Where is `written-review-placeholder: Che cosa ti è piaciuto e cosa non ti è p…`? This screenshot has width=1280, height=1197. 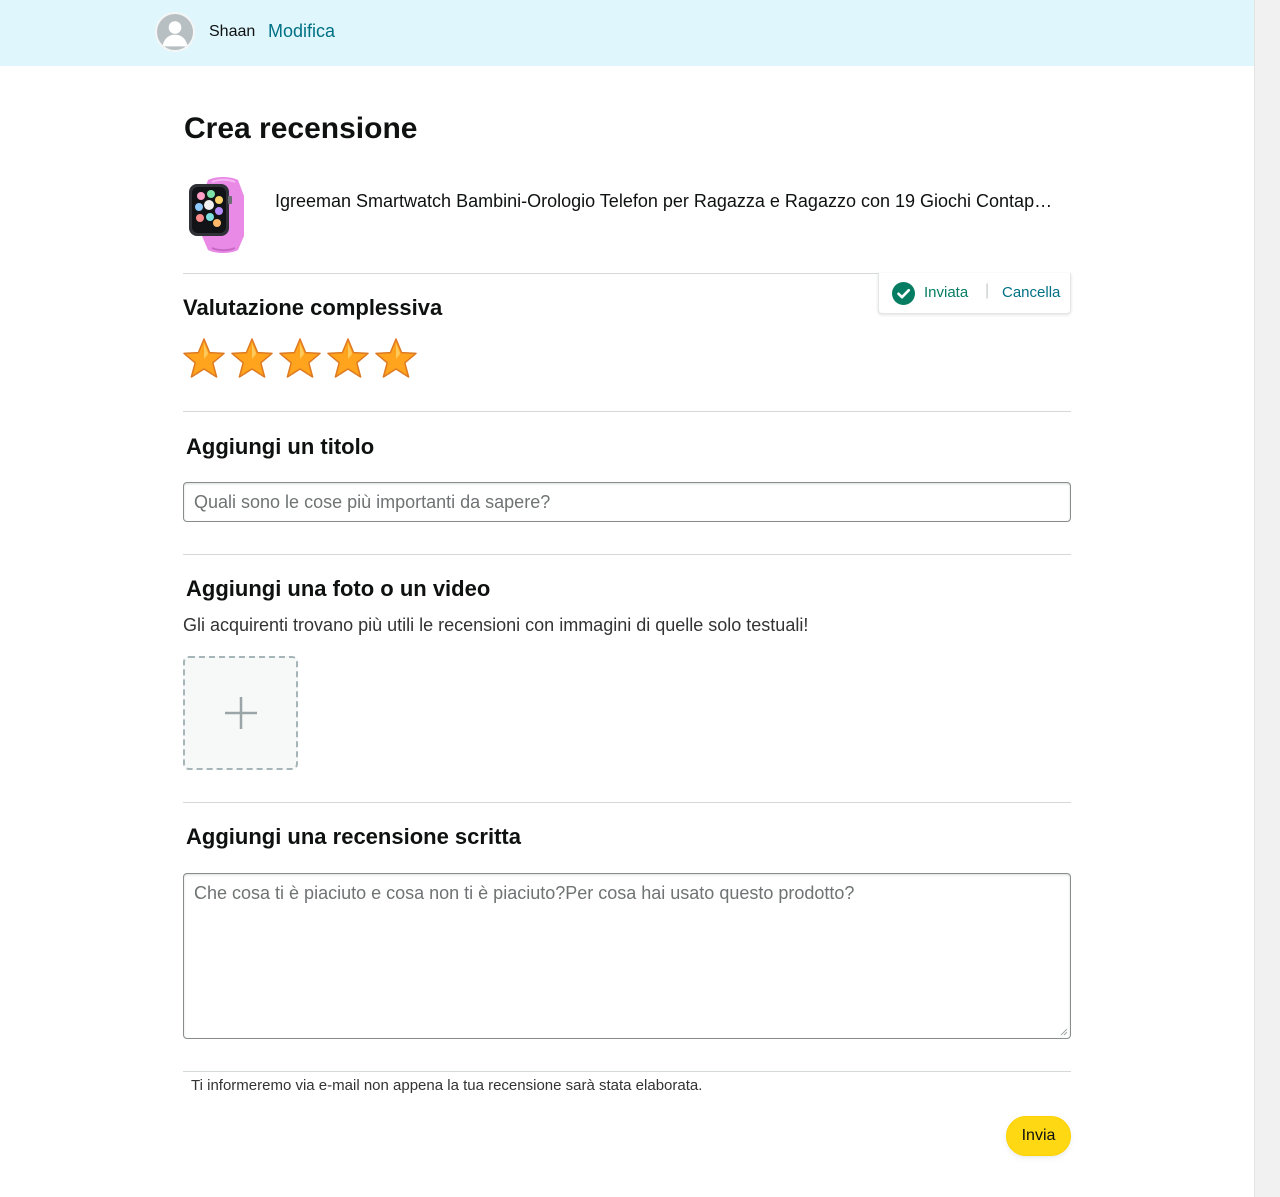
written-review-placeholder: Che cosa ti è piaciuto e cosa non ti è p… is located at coordinates (524, 893).